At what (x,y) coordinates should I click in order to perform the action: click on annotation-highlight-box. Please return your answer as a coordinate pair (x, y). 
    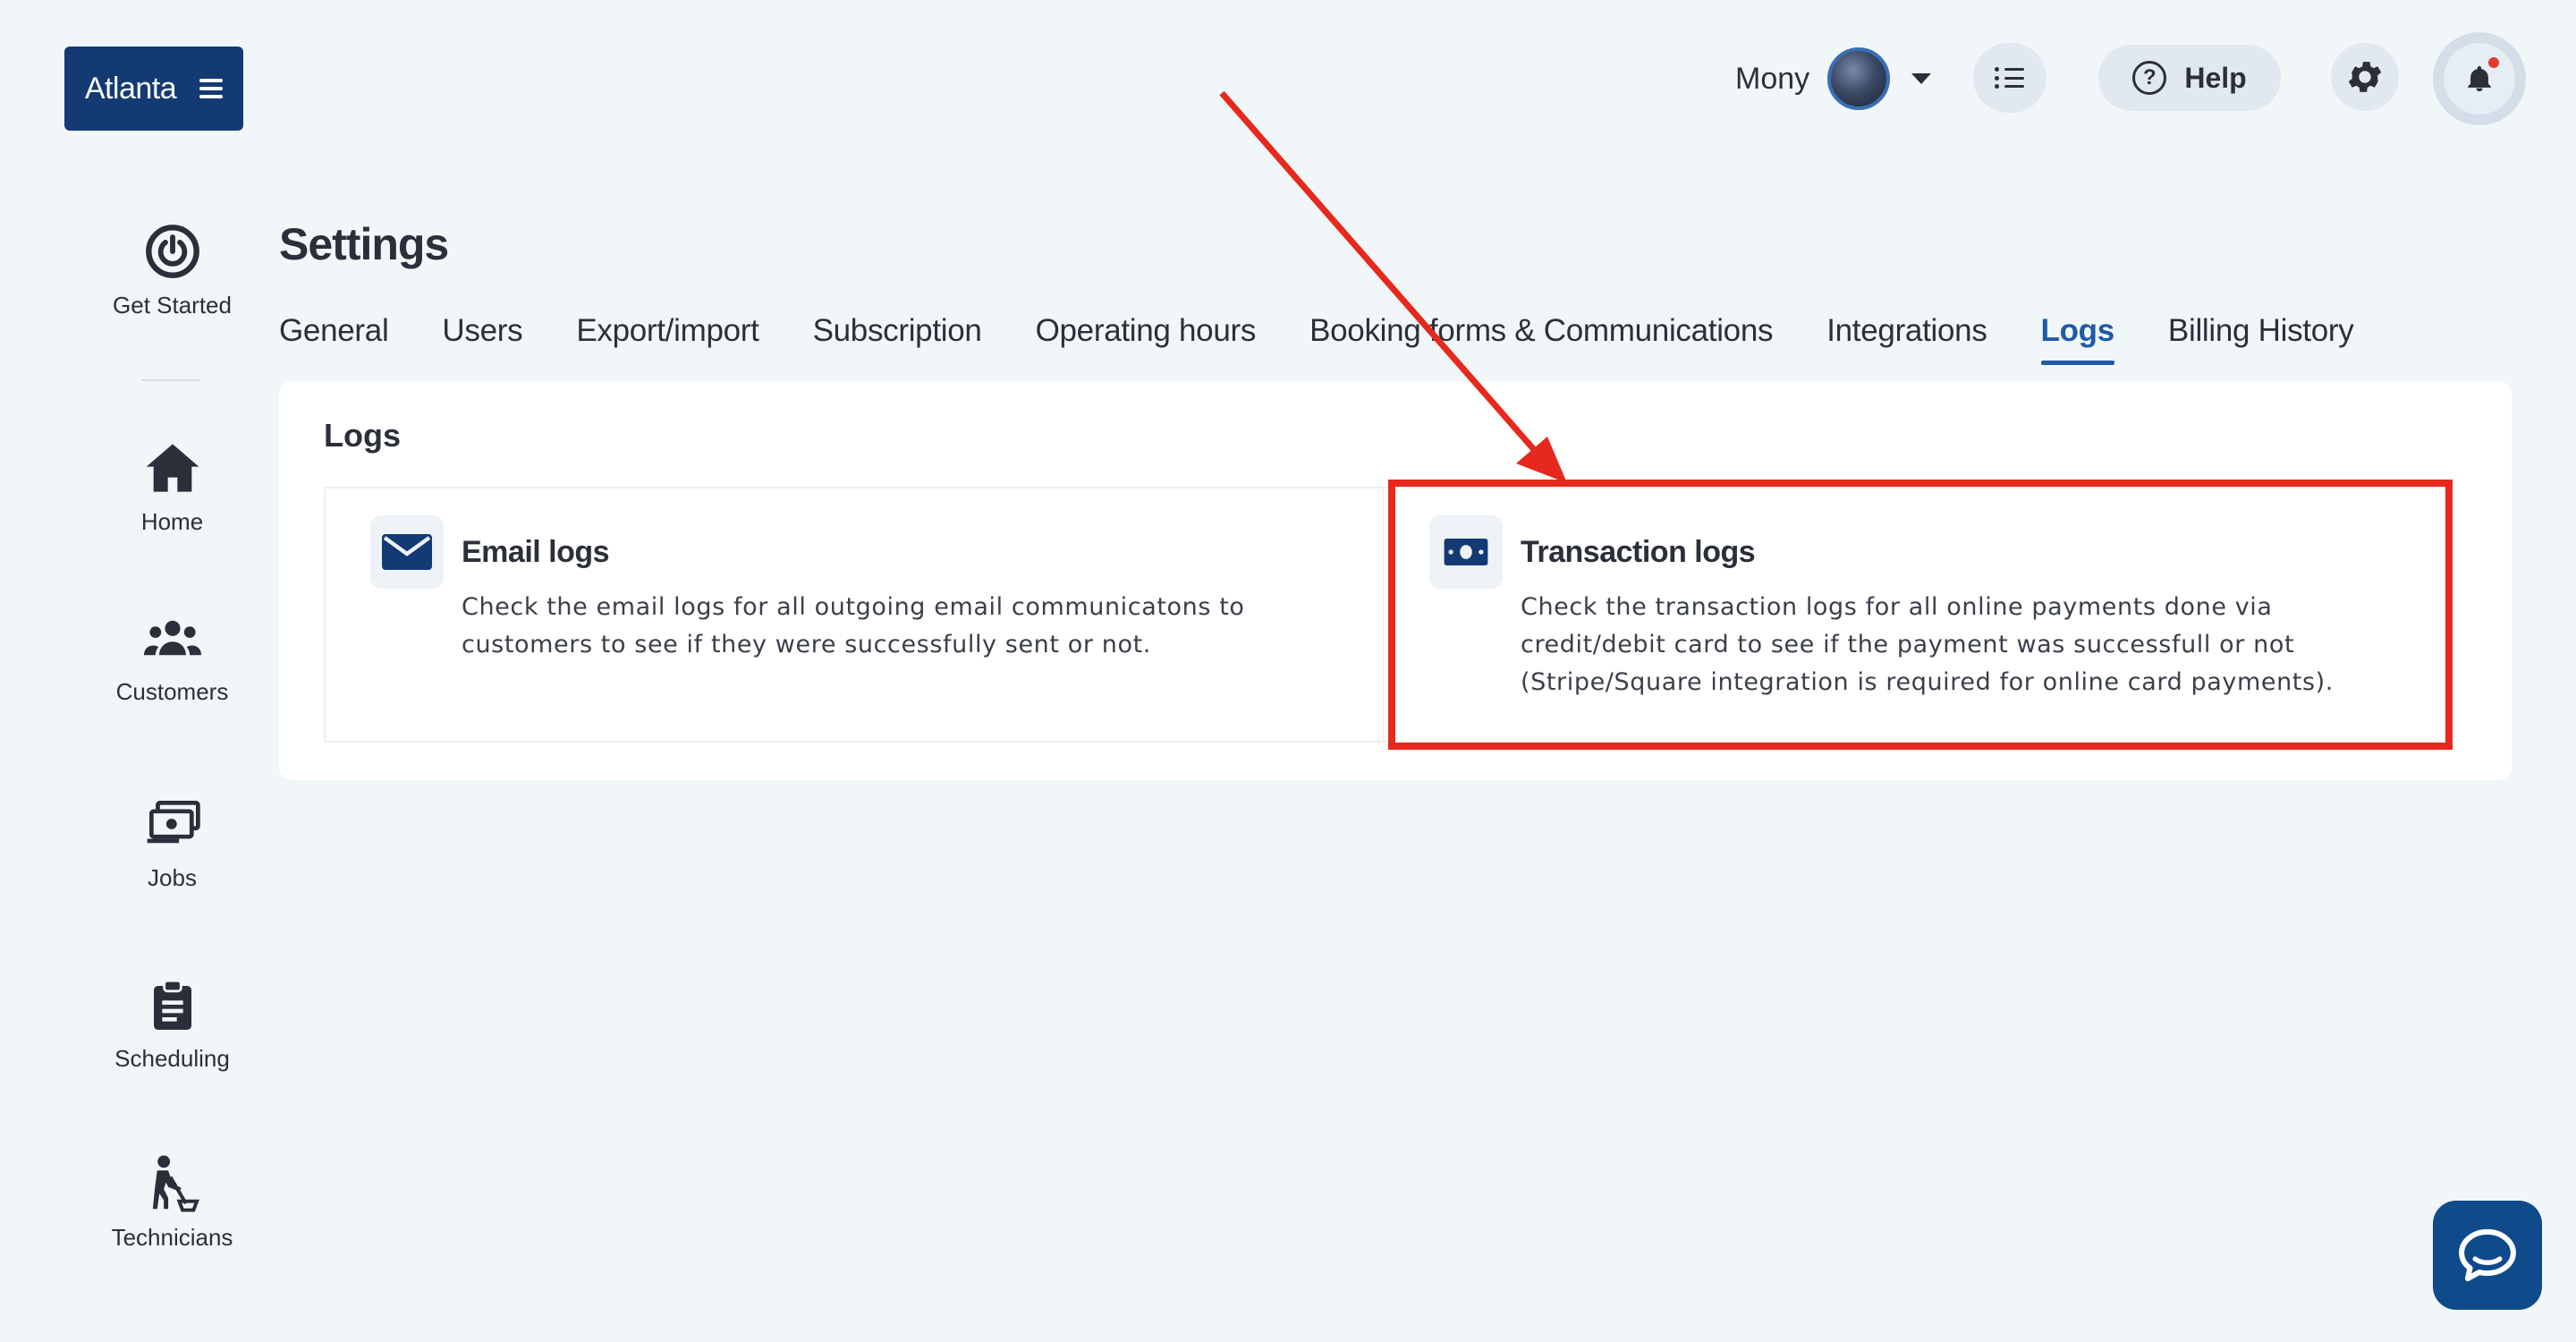
    Looking at the image, I should click on (1920, 615).